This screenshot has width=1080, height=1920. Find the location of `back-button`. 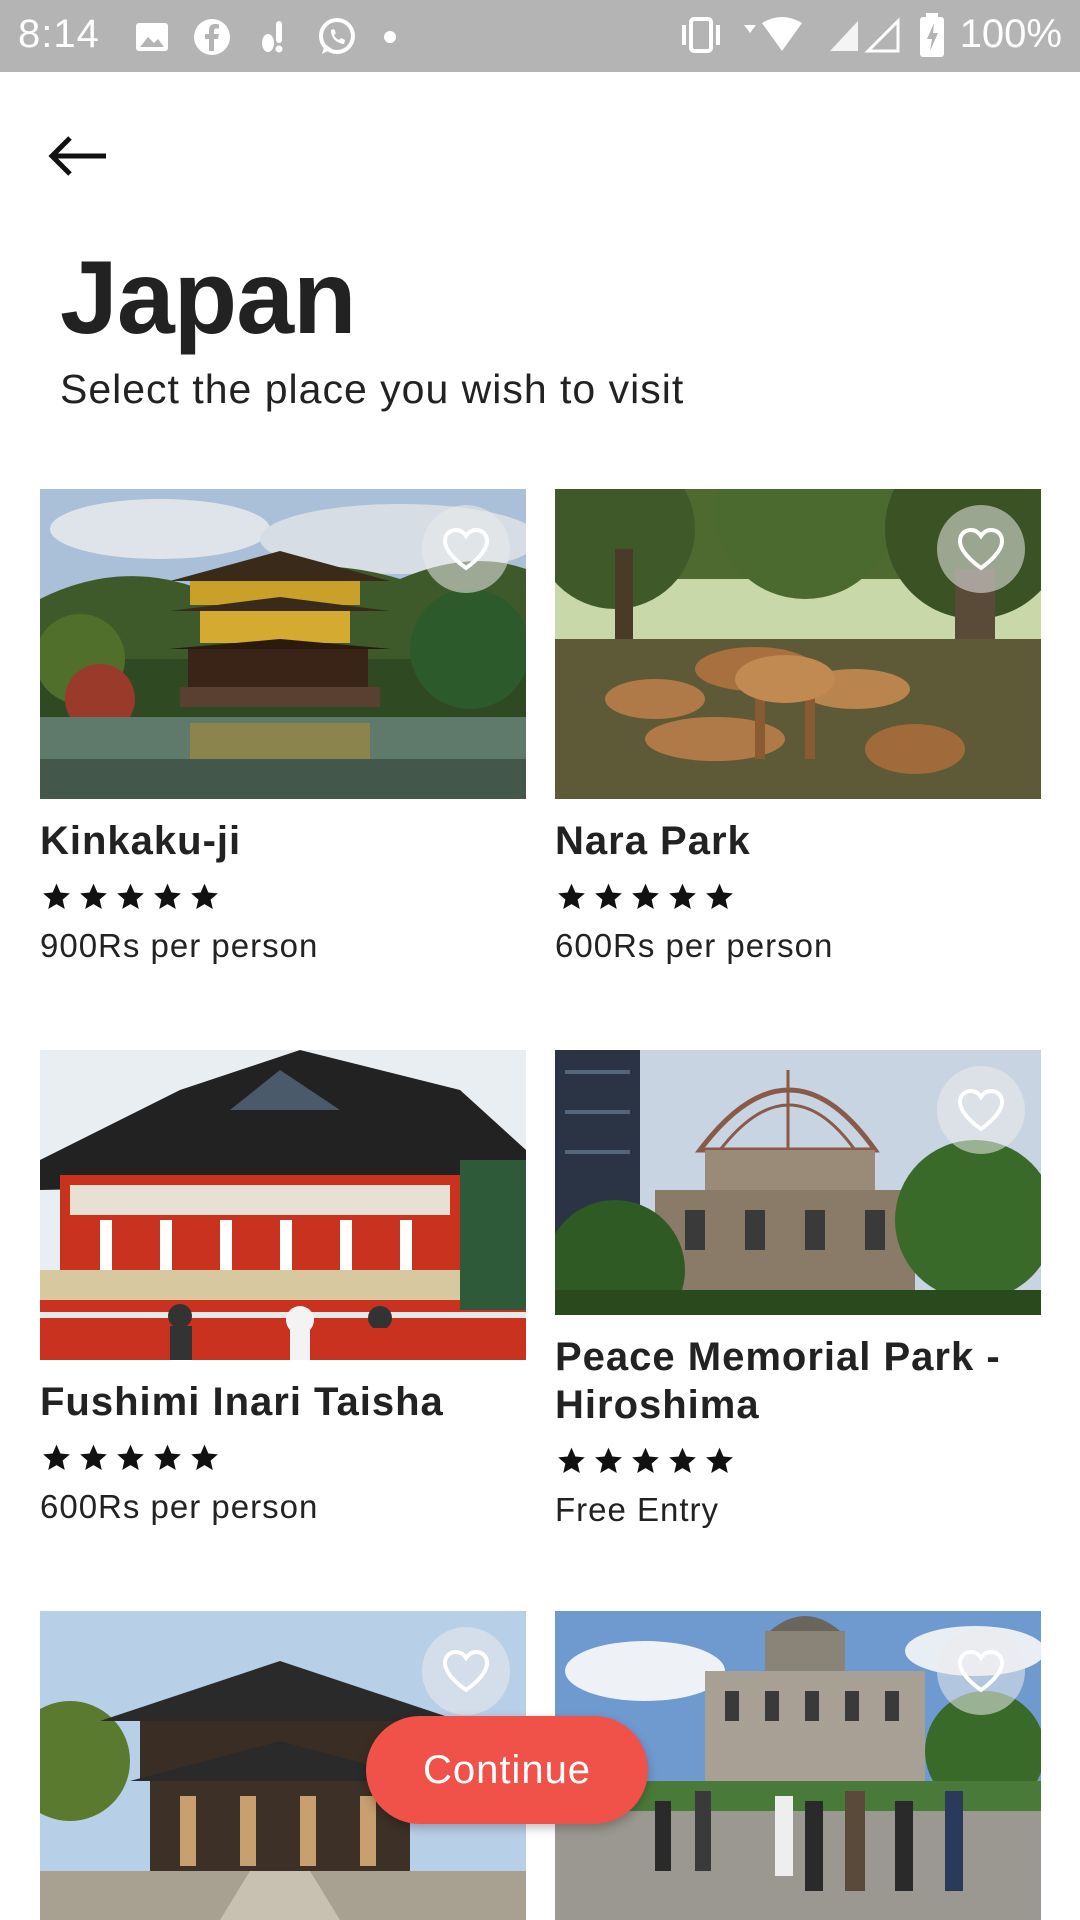

back-button is located at coordinates (84, 156).